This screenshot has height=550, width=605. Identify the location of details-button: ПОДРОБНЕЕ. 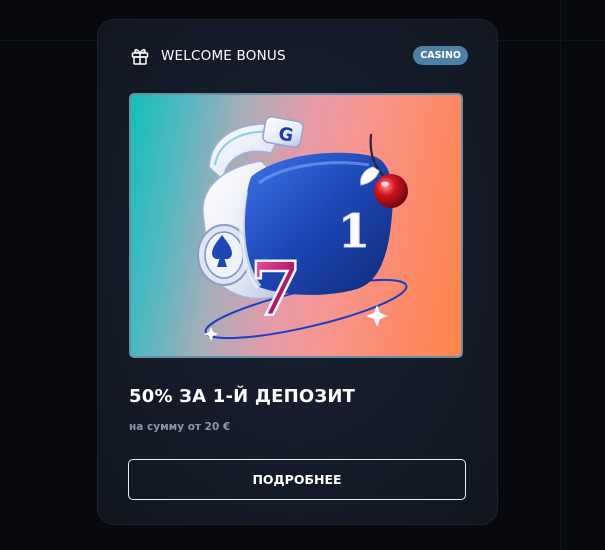
(297, 479).